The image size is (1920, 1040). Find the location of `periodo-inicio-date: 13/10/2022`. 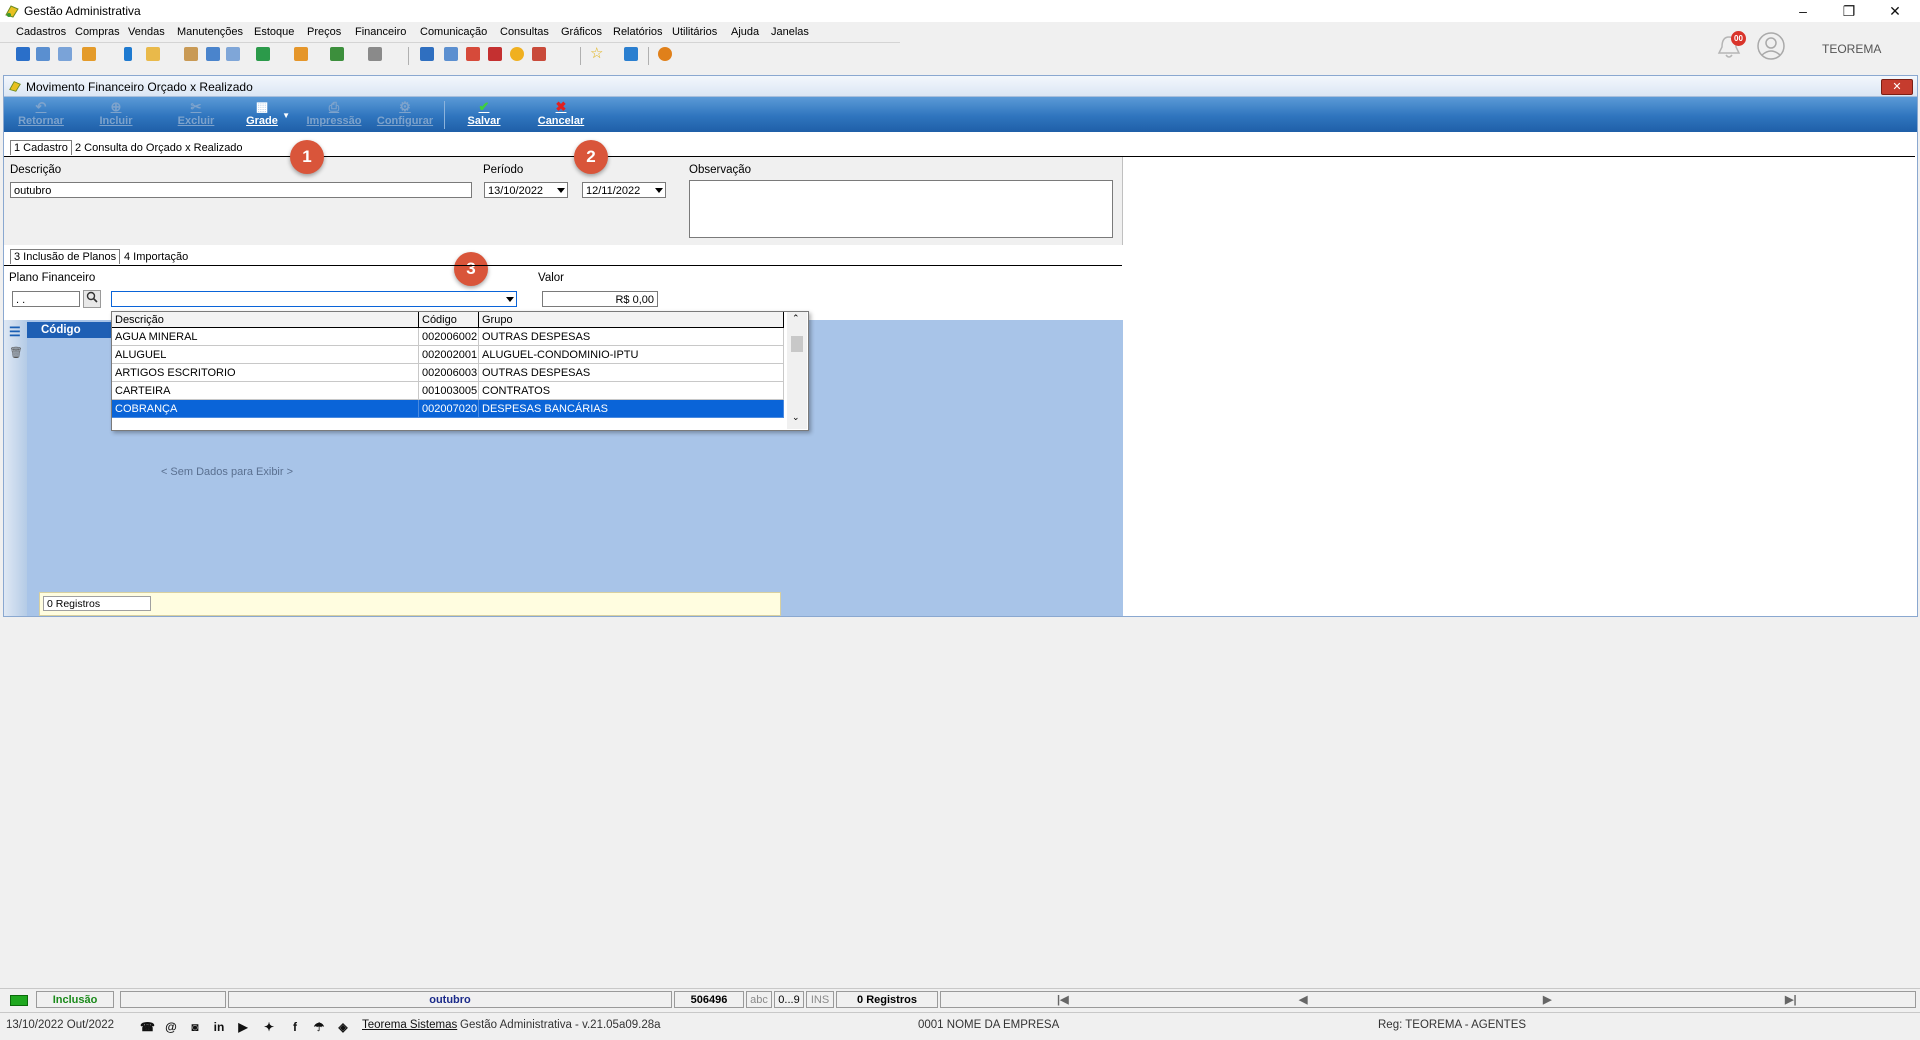

periodo-inicio-date: 13/10/2022 is located at coordinates (526, 190).